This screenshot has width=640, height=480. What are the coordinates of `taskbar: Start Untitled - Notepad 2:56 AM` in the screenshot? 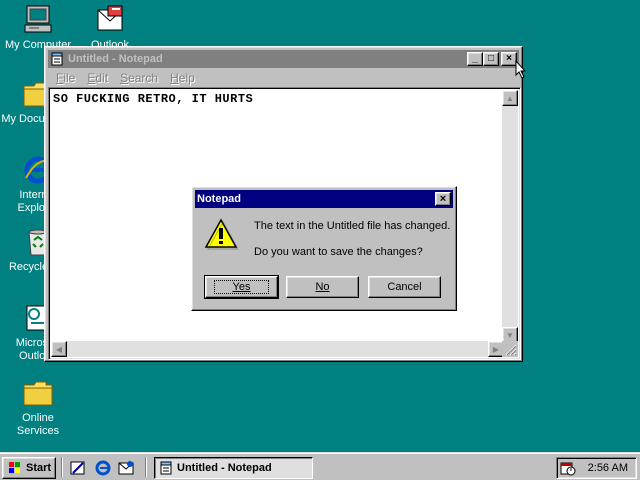 It's located at (320, 466).